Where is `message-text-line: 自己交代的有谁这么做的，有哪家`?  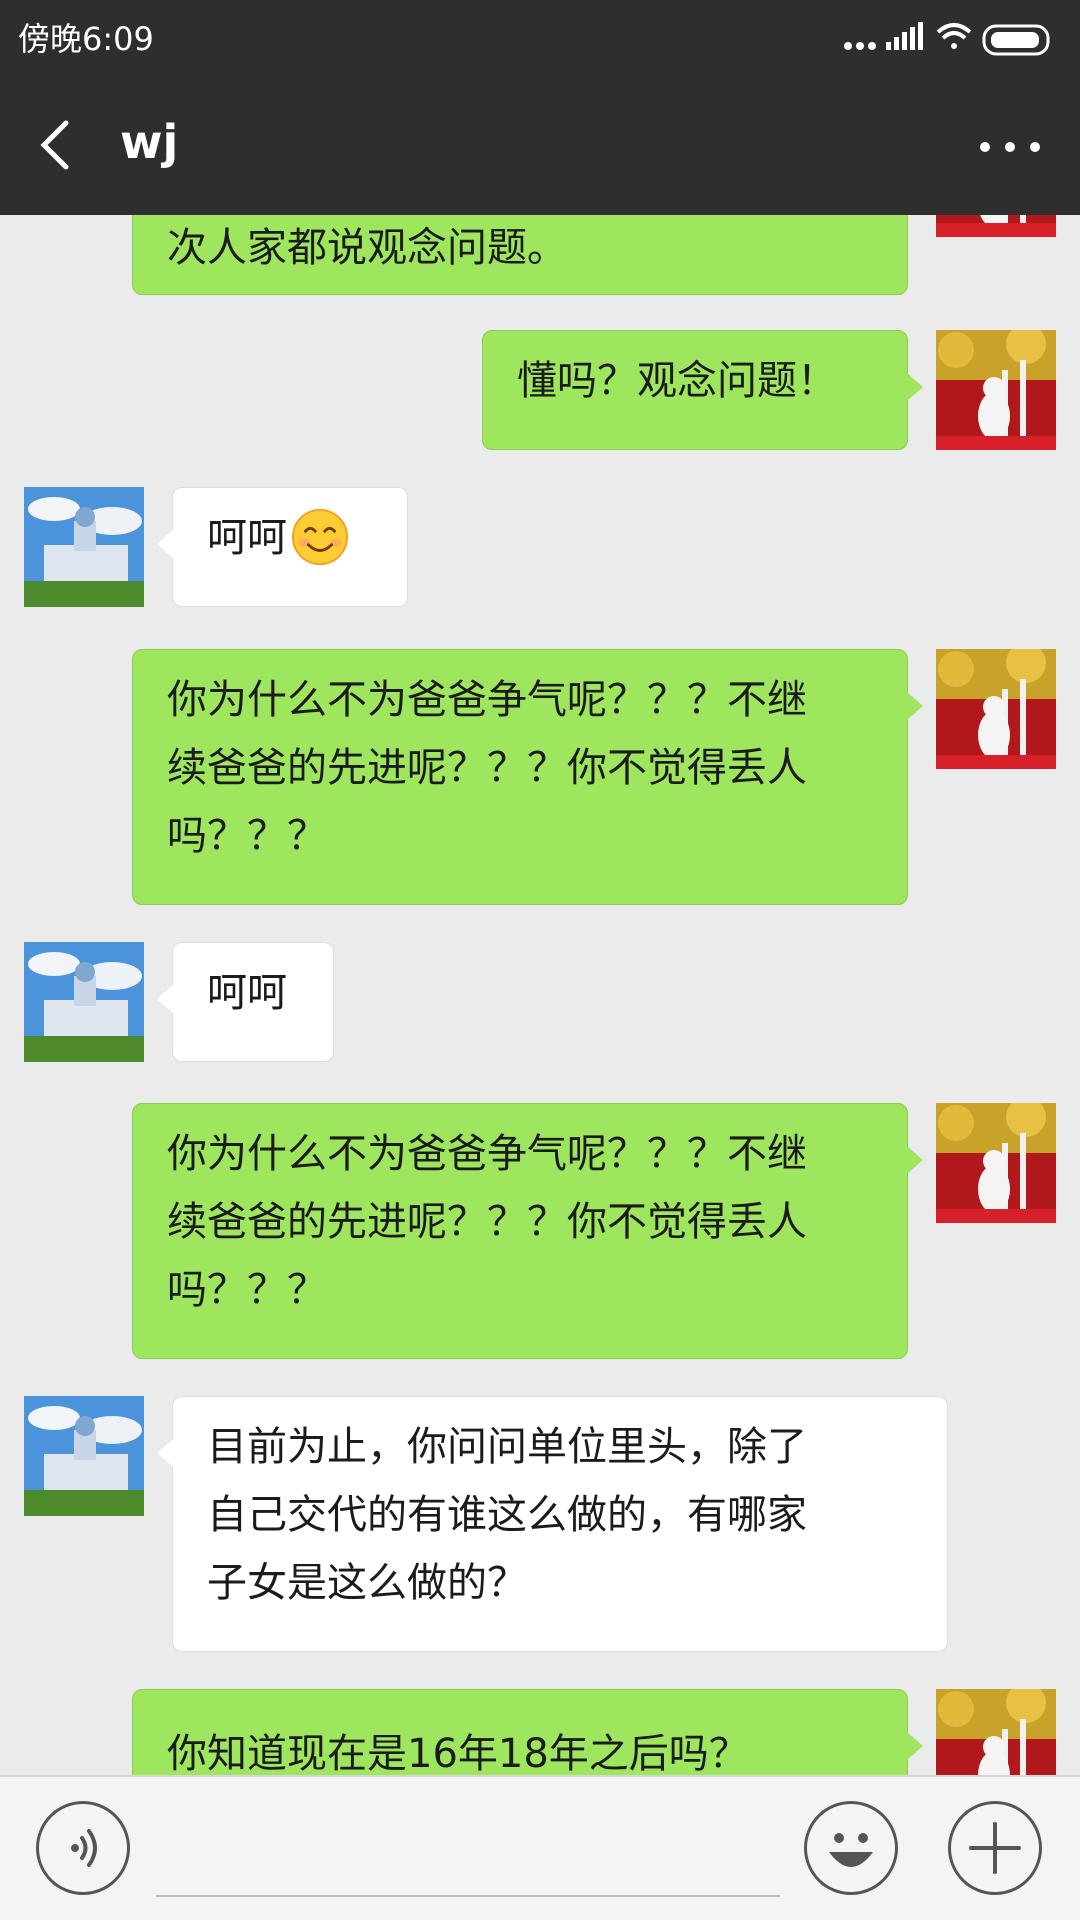 message-text-line: 自己交代的有谁这么做的，有哪家 is located at coordinates (507, 1515).